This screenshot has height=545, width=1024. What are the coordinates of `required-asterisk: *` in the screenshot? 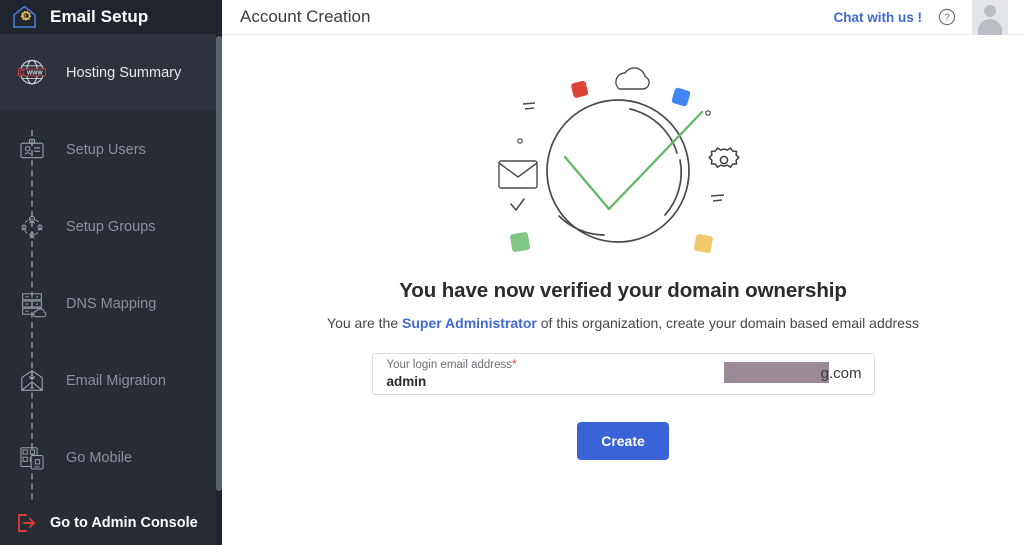 It's located at (514, 364).